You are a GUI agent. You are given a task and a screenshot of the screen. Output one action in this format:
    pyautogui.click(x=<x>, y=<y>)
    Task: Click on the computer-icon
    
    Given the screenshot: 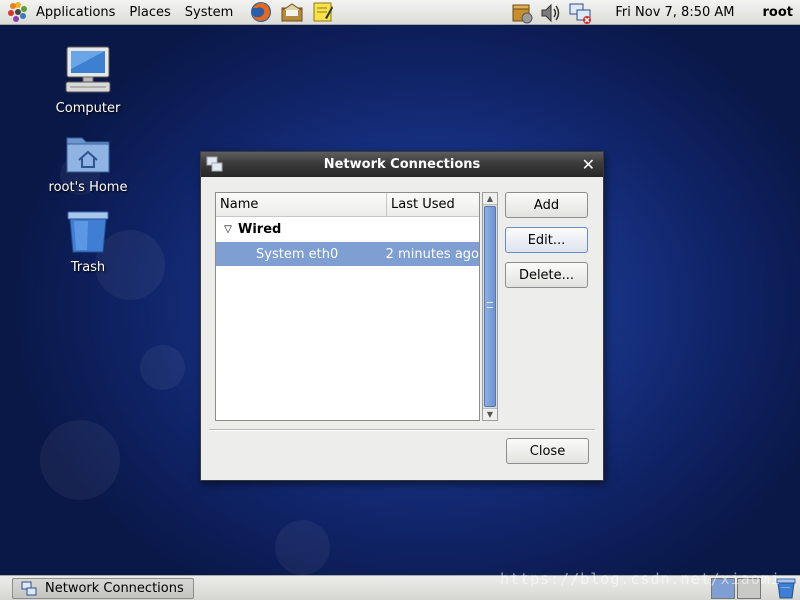 What is the action you would take?
    pyautogui.click(x=88, y=69)
    